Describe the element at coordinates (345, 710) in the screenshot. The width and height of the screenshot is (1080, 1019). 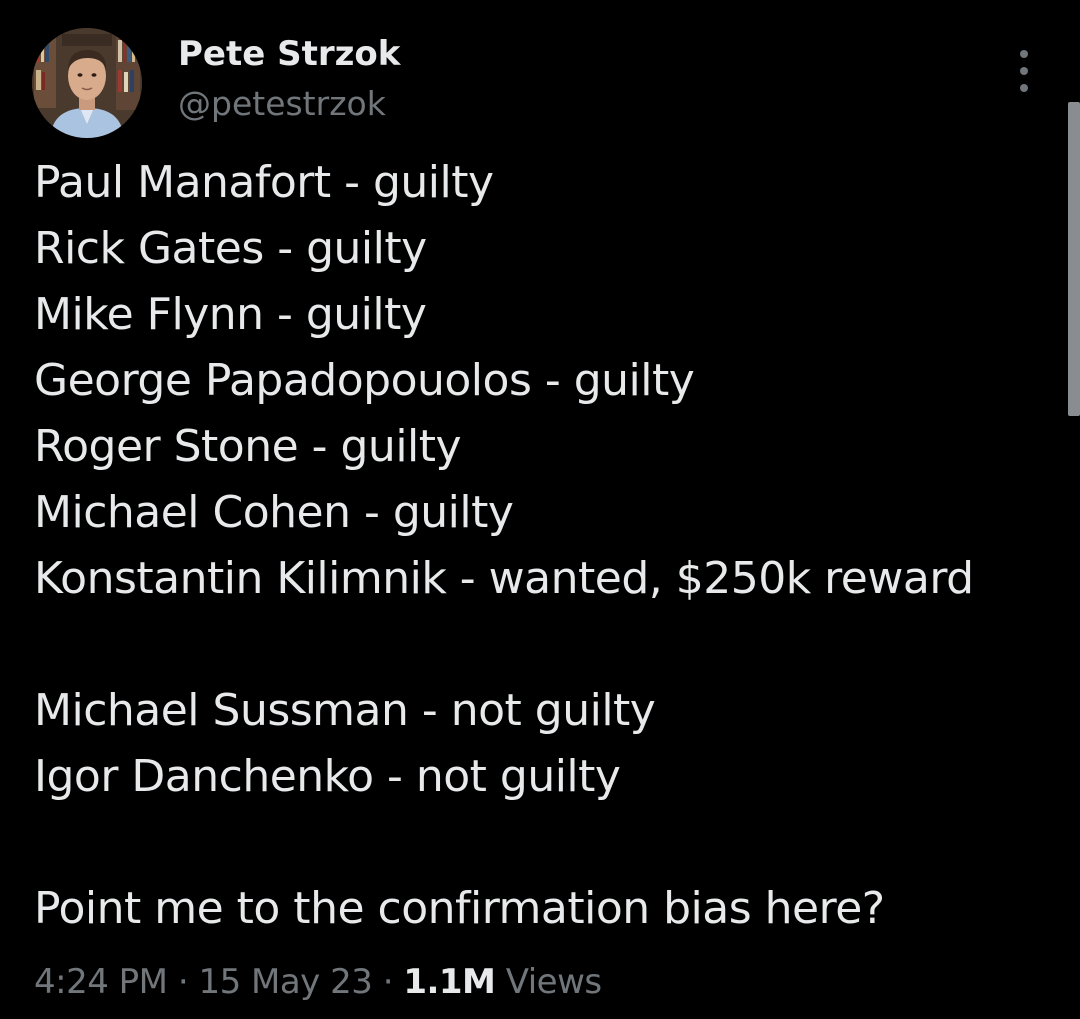
I see `tweet-line: Michael Sussman - not guilty` at that location.